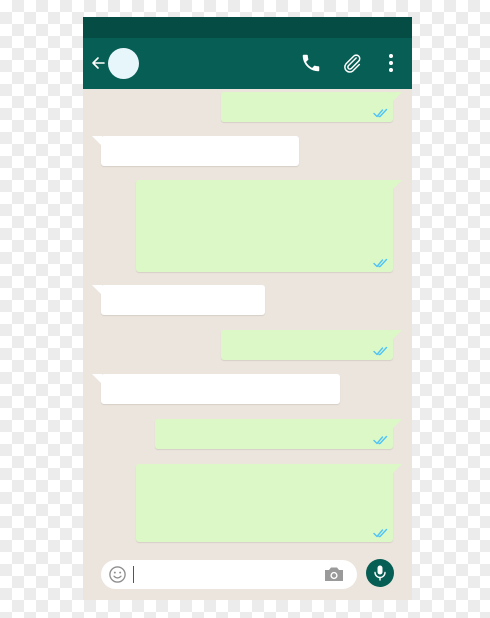 This screenshot has height=618, width=490. I want to click on back-button, so click(98, 63).